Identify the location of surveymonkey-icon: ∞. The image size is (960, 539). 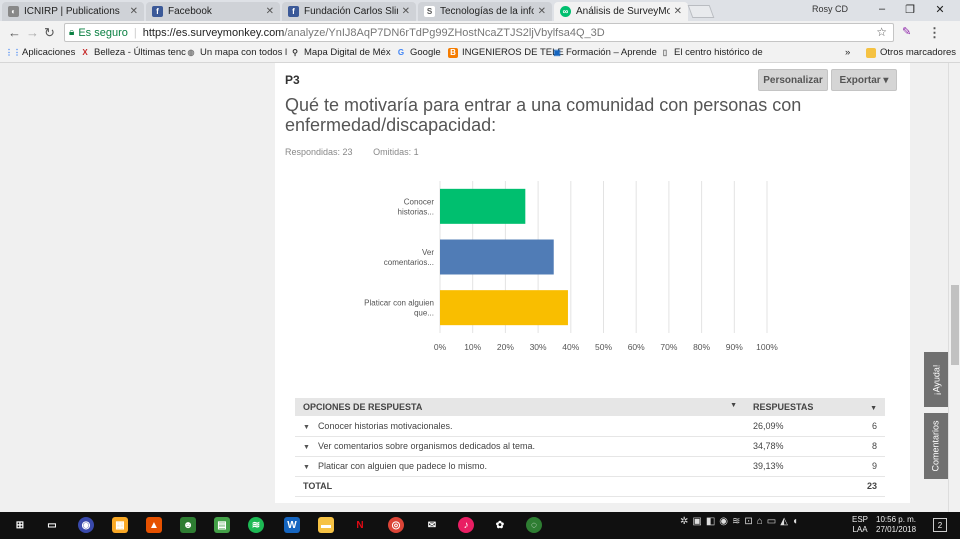
(565, 11).